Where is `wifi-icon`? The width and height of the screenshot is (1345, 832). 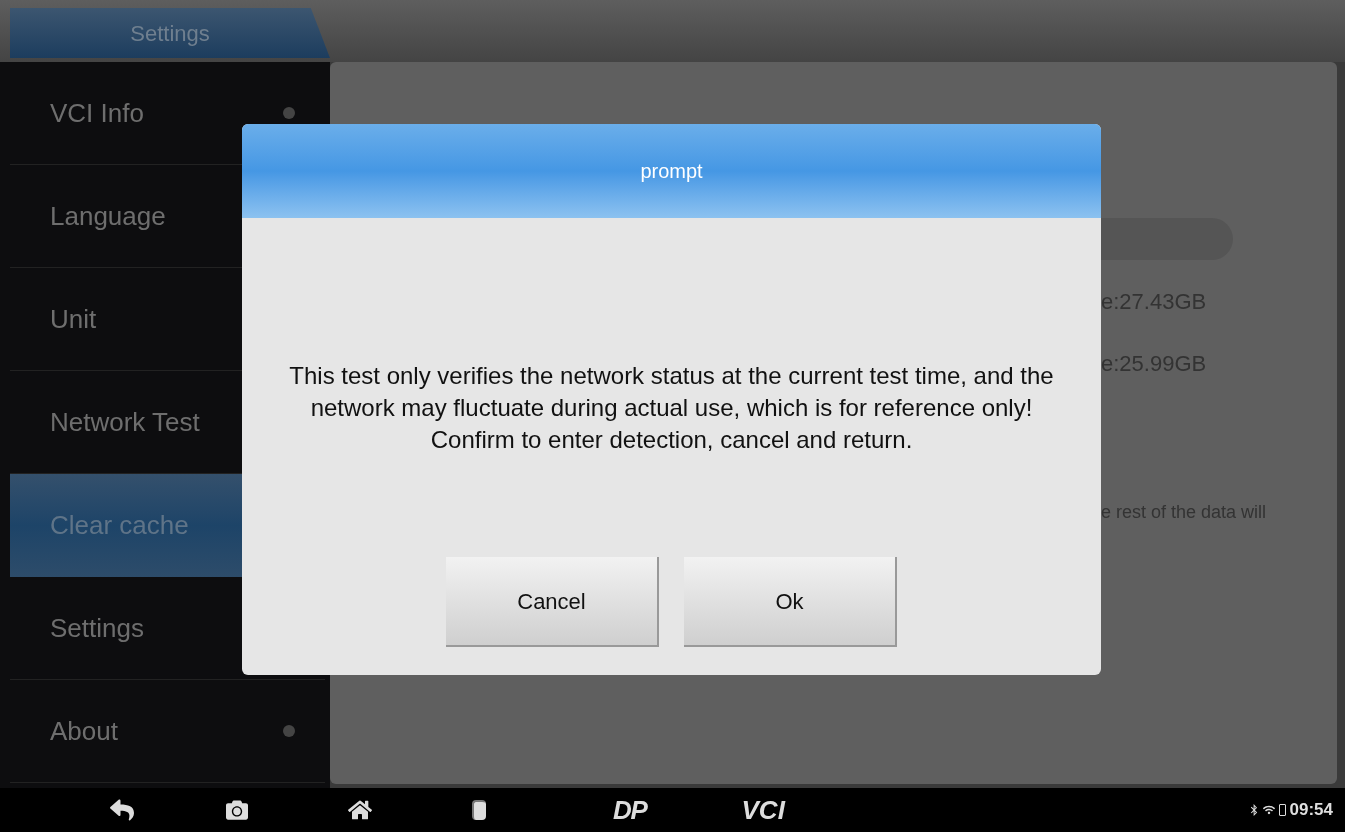 wifi-icon is located at coordinates (1268, 810).